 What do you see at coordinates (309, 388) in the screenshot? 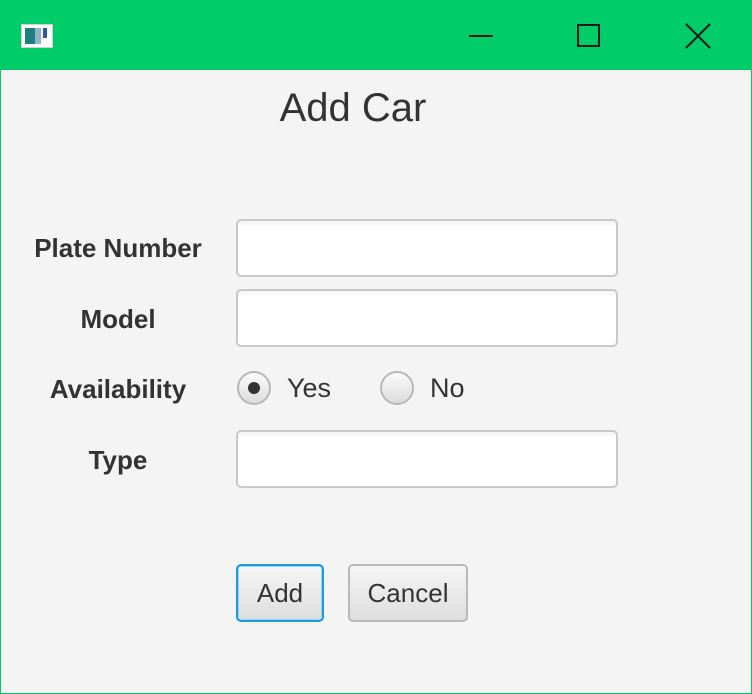
I see `availability-yes-label: Yes` at bounding box center [309, 388].